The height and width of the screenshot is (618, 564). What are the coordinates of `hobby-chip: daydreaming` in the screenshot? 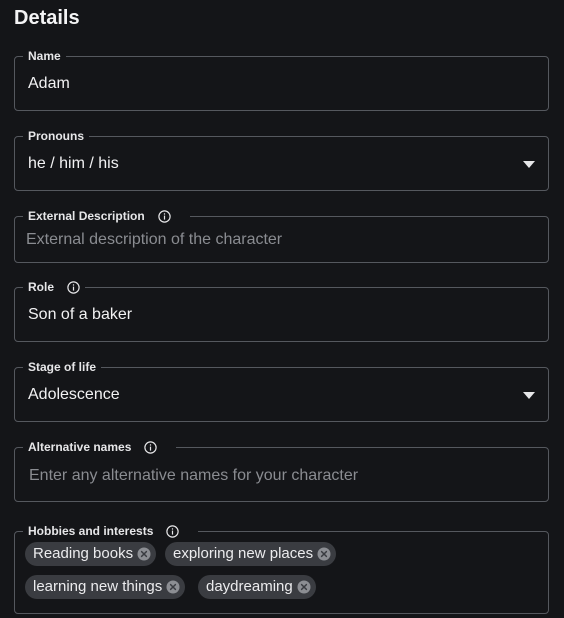 It's located at (257, 587).